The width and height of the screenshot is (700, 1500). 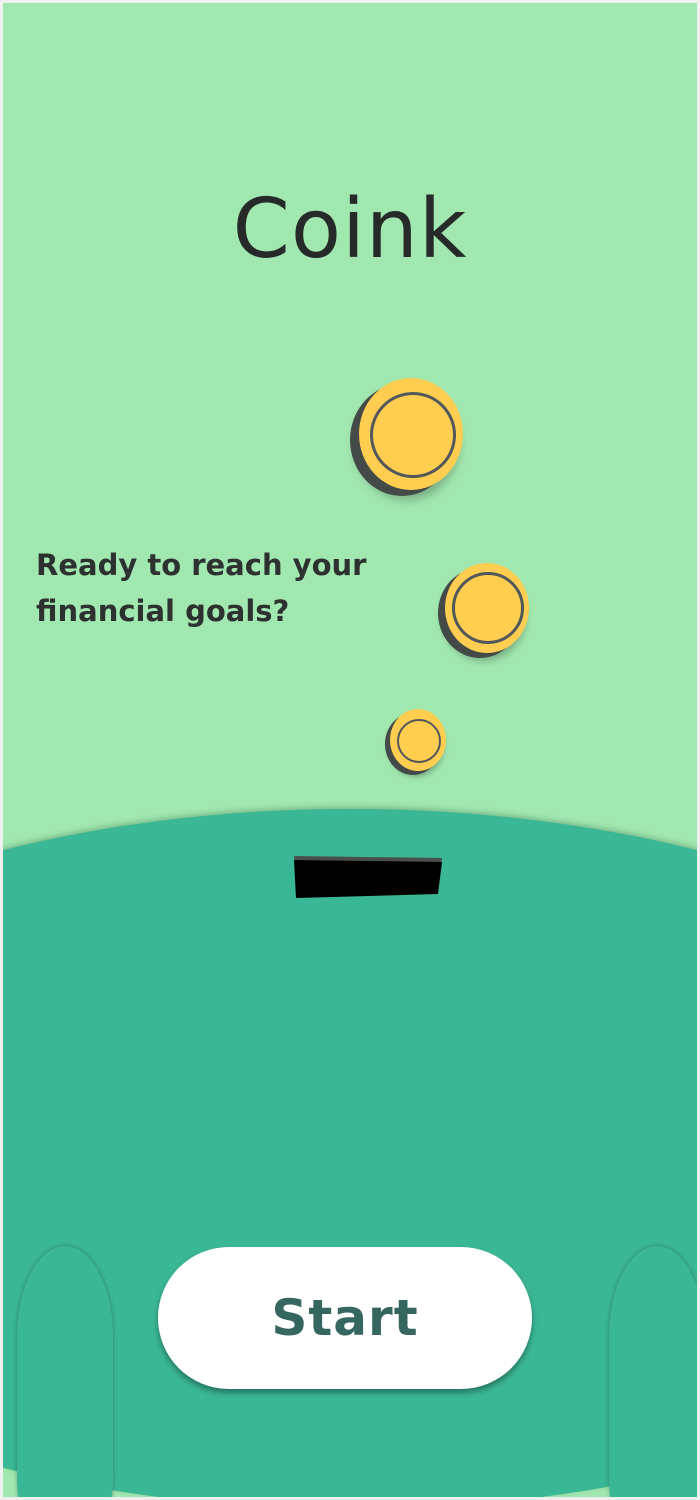 I want to click on start-button: Start, so click(x=345, y=1318).